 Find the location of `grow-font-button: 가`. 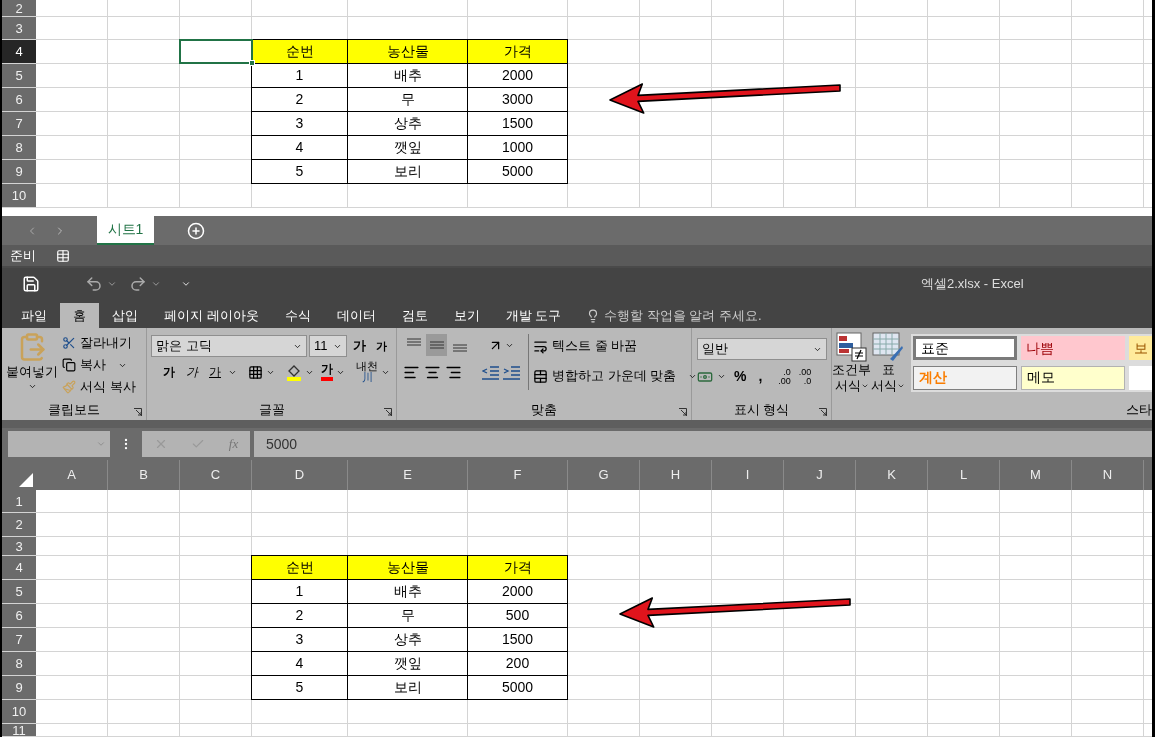

grow-font-button: 가 is located at coordinates (359, 346).